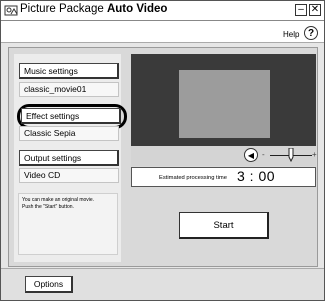  What do you see at coordinates (224, 104) in the screenshot?
I see `preview-frame` at bounding box center [224, 104].